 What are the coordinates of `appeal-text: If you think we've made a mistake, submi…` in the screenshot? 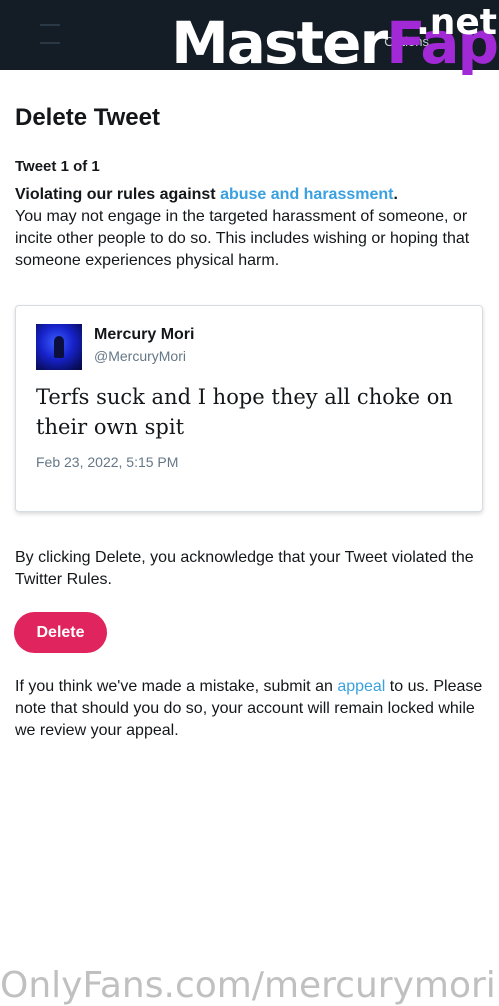 It's located at (252, 709).